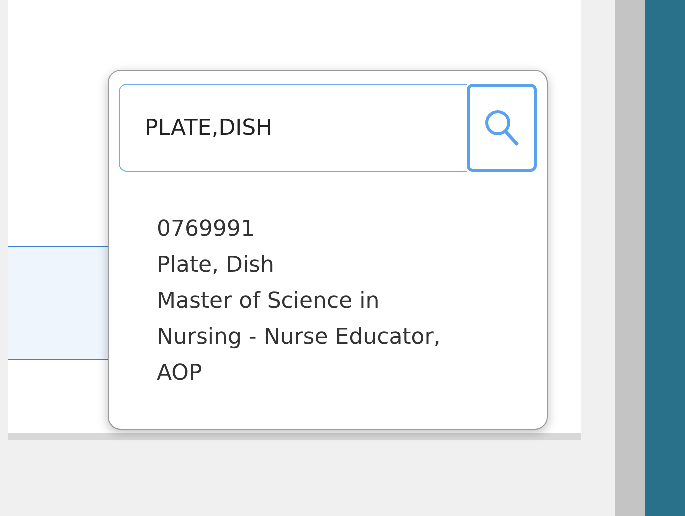 Image resolution: width=685 pixels, height=516 pixels. Describe the element at coordinates (215, 266) in the screenshot. I see `result-name: Plate, Dish` at that location.